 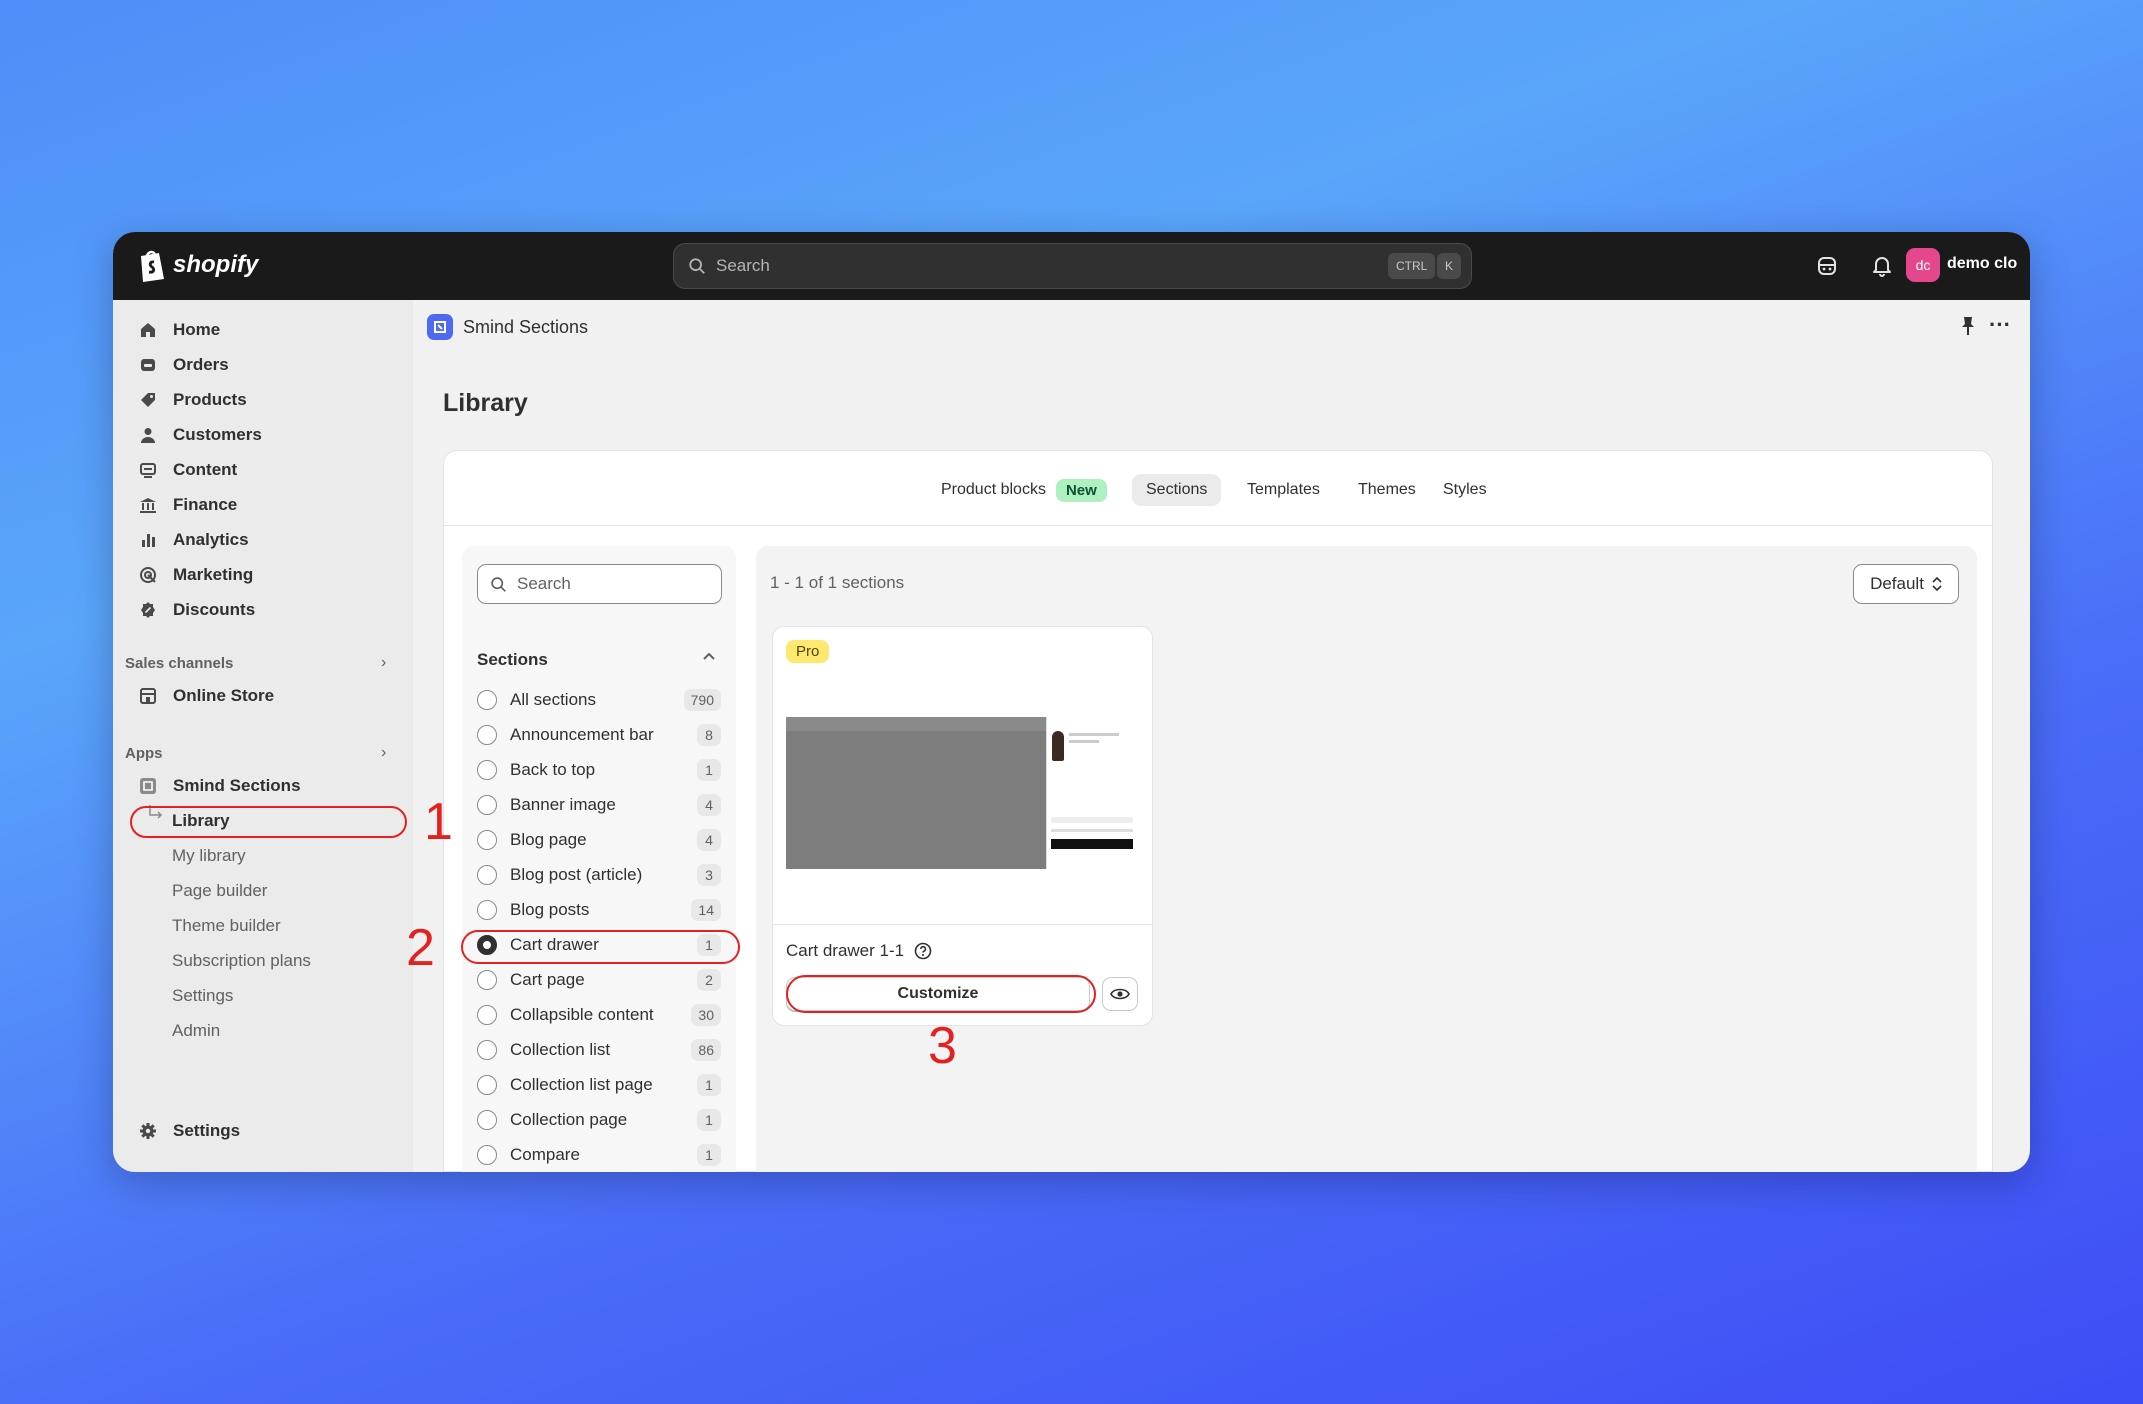 What do you see at coordinates (1968, 328) in the screenshot?
I see `pin-icon` at bounding box center [1968, 328].